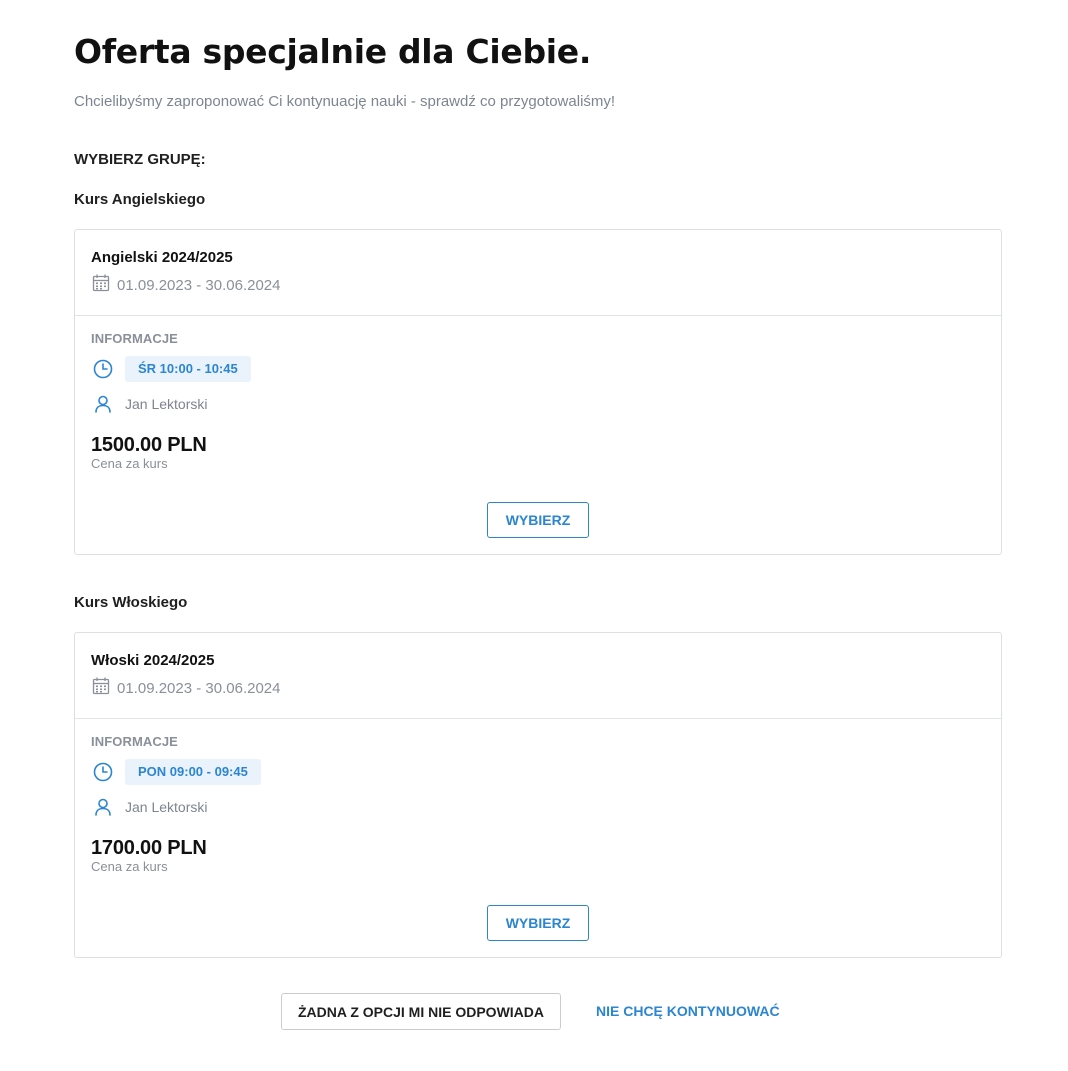  I want to click on schedule-row: ŚR 10:00 - 10:45, so click(171, 369).